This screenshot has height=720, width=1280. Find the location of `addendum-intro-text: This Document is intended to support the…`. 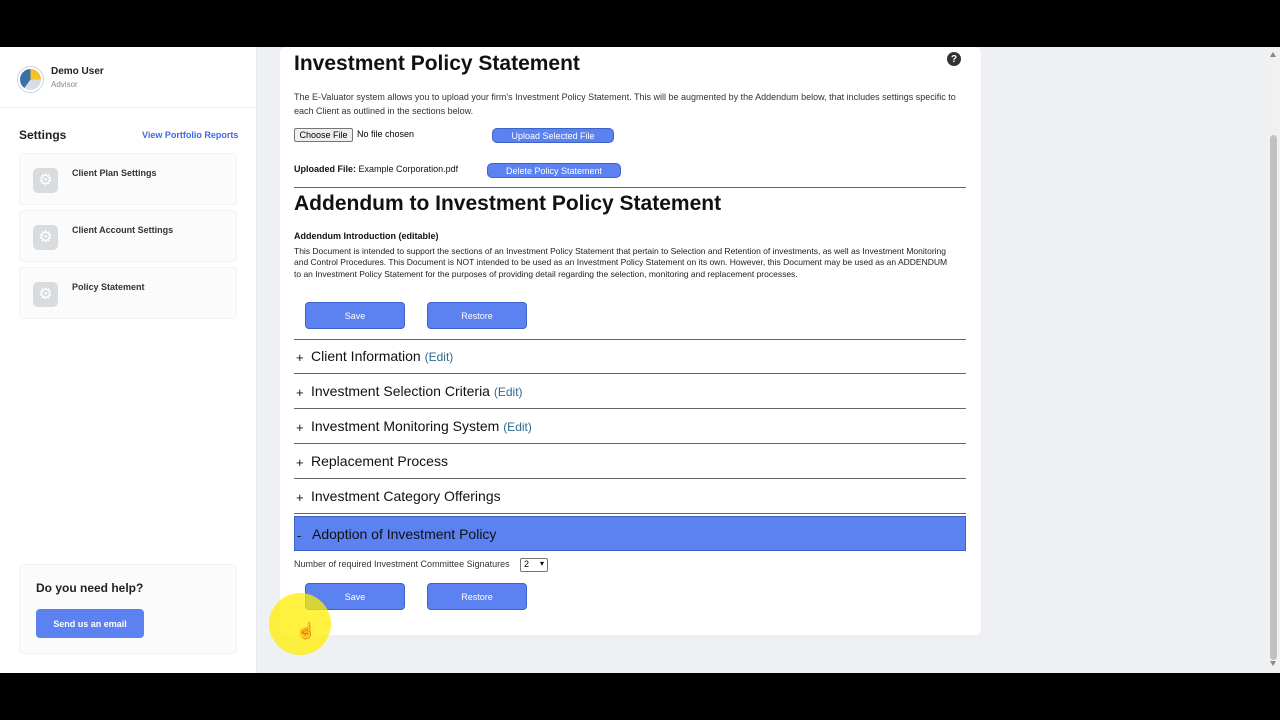

addendum-intro-text: This Document is intended to support the… is located at coordinates (624, 263).